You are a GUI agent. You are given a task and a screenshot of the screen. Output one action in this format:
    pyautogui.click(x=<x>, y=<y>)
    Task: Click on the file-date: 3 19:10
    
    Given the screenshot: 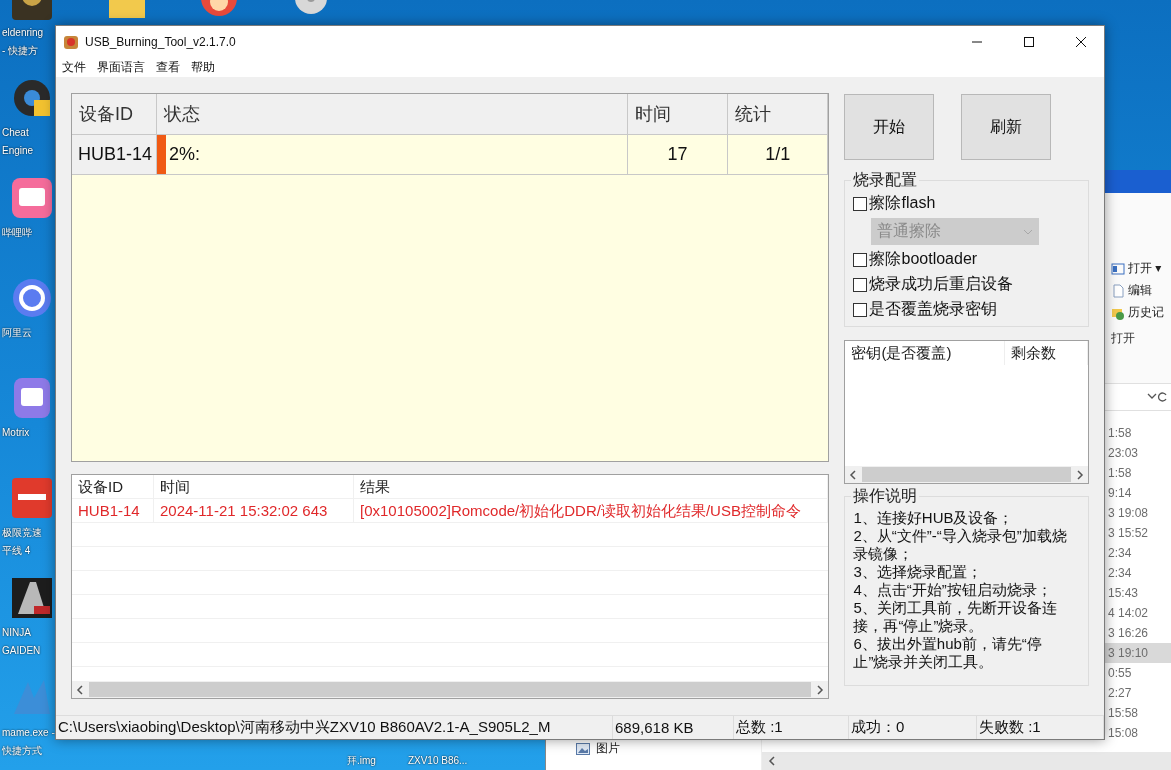 What is the action you would take?
    pyautogui.click(x=1138, y=653)
    